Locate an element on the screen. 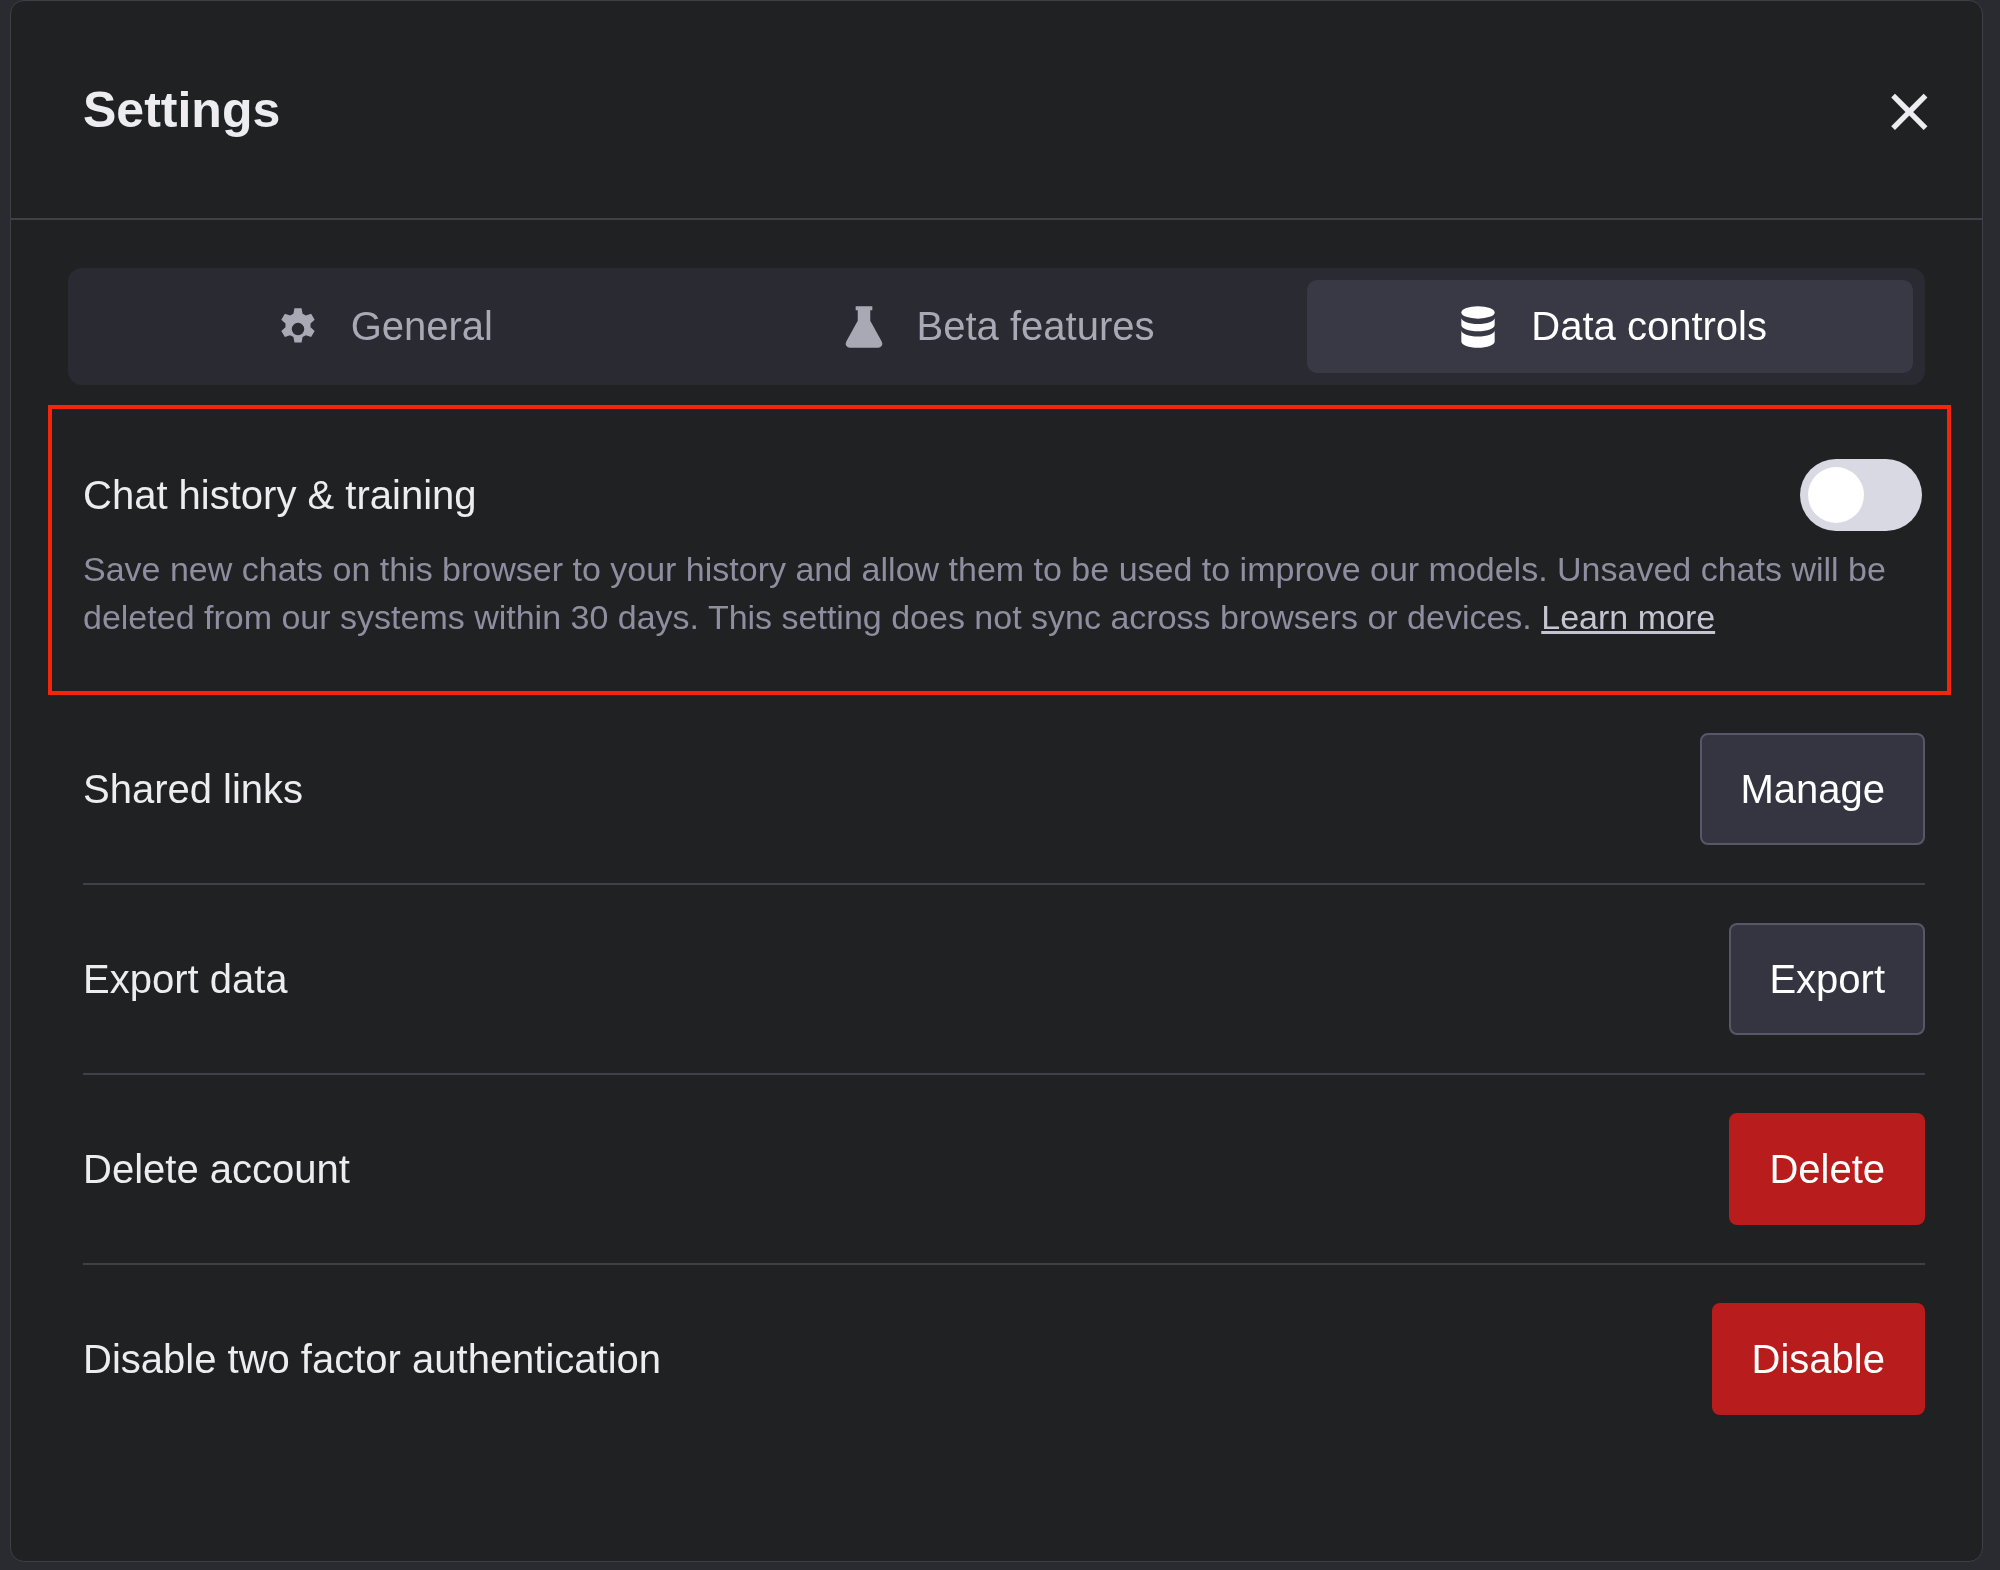 Image resolution: width=2000 pixels, height=1570 pixels. learn-more-link: Learn more is located at coordinates (1628, 617).